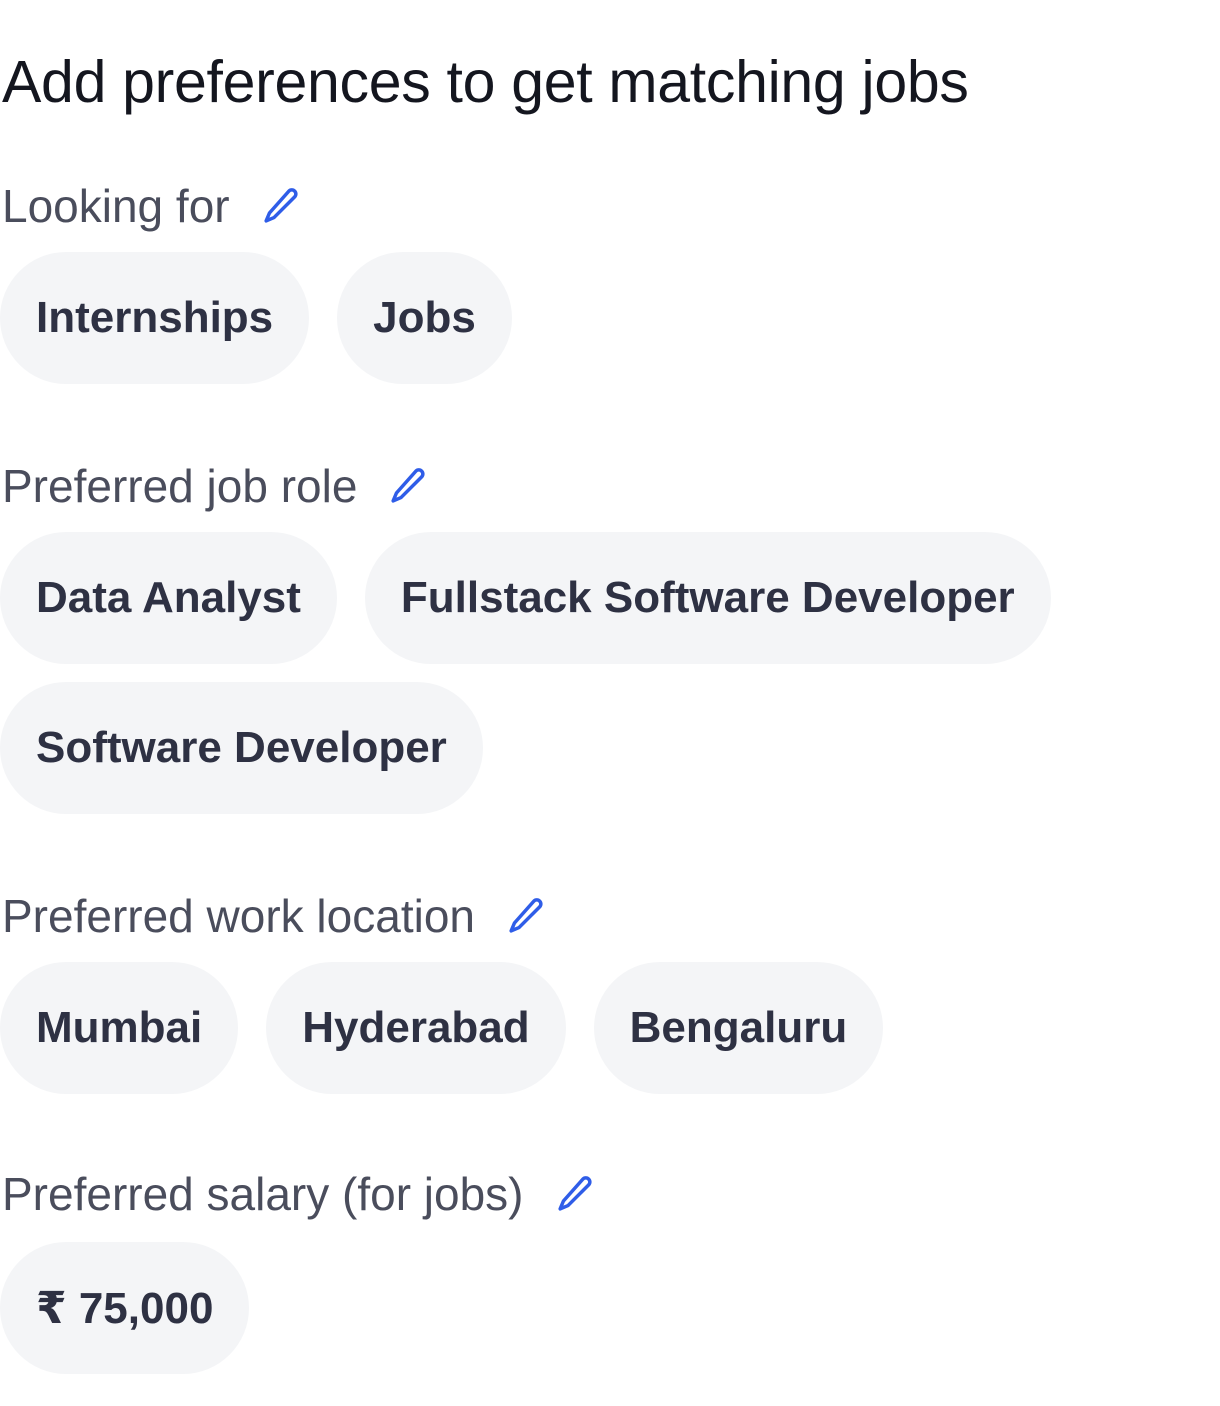 This screenshot has width=1220, height=1406. I want to click on work-location-header: Preferred work location, so click(274, 916).